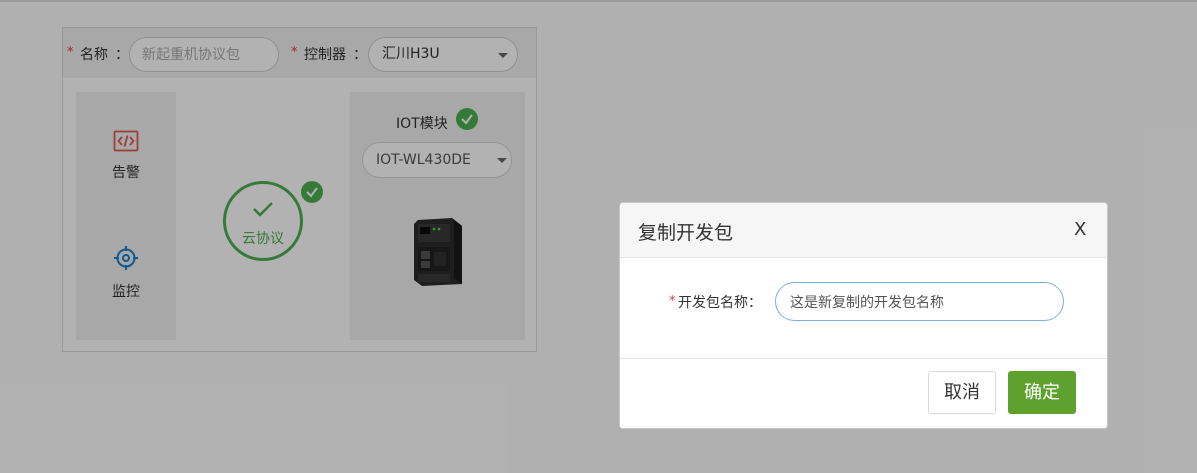 This screenshot has height=473, width=1197. What do you see at coordinates (720, 303) in the screenshot?
I see `package-name-label: 开发包名称：` at bounding box center [720, 303].